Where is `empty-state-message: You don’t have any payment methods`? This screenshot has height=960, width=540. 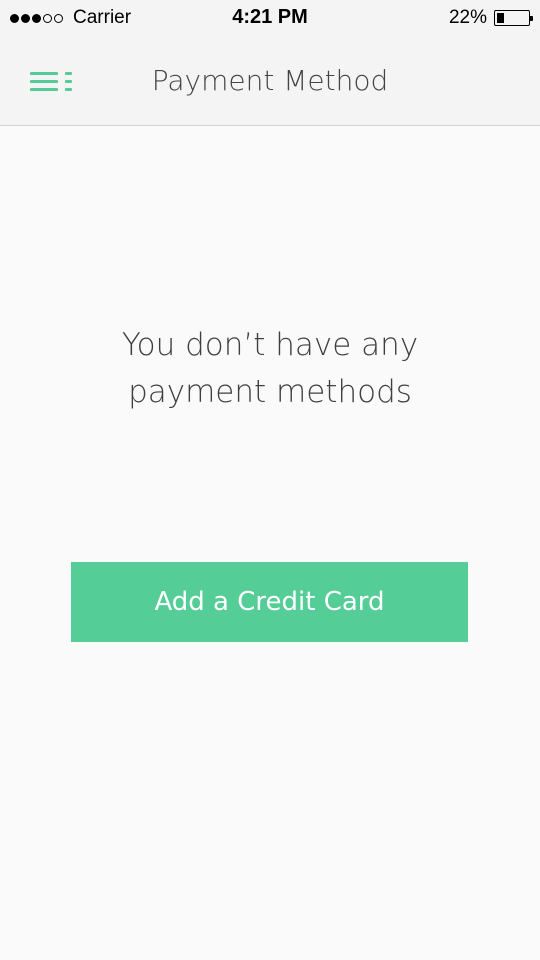
empty-state-message: You don’t have any payment methods is located at coordinates (270, 369).